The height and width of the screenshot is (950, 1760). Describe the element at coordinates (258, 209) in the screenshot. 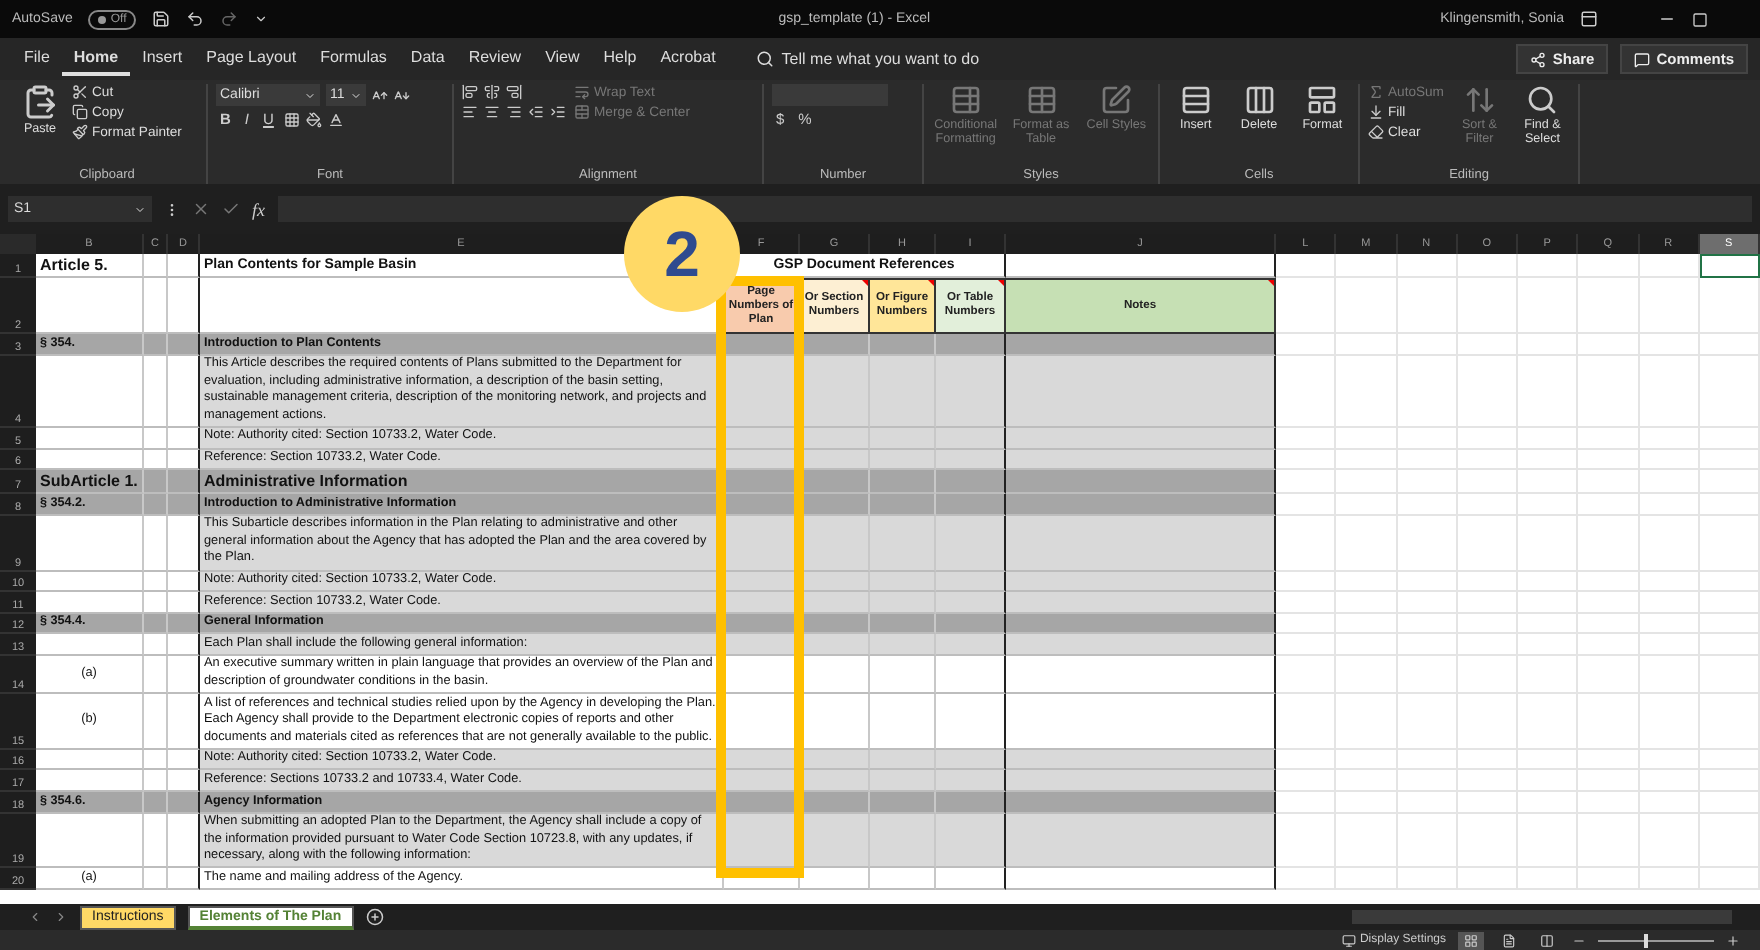

I see `insert-function-button: fx` at that location.